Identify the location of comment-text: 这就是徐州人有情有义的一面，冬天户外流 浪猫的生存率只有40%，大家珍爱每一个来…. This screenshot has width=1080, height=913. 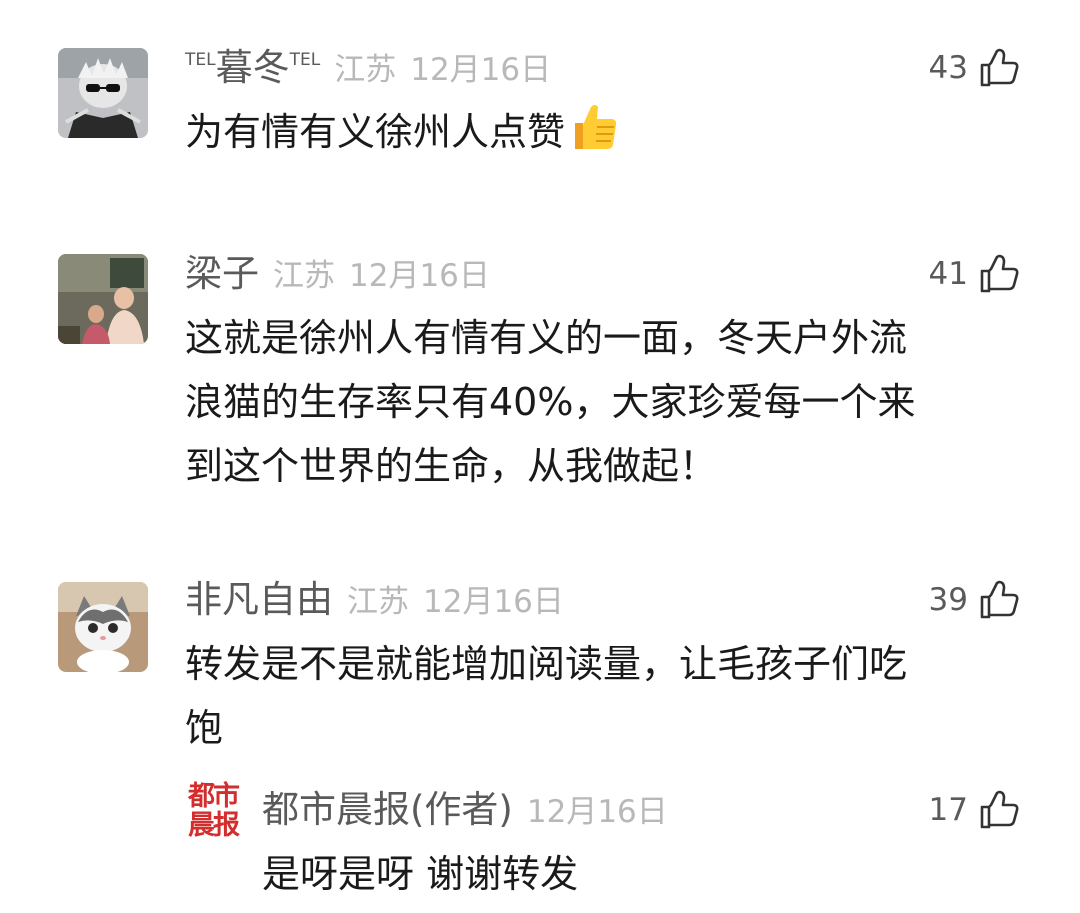
(550, 402).